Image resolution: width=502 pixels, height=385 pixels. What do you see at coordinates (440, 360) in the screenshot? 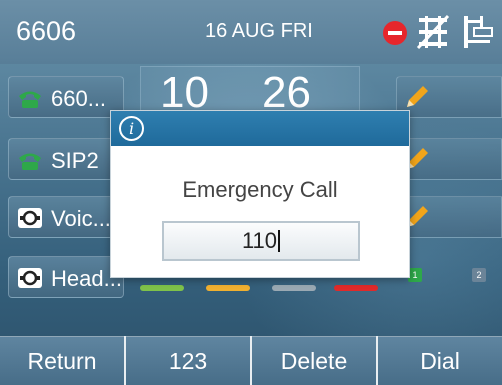
I see `dial-softkey: Dial` at bounding box center [440, 360].